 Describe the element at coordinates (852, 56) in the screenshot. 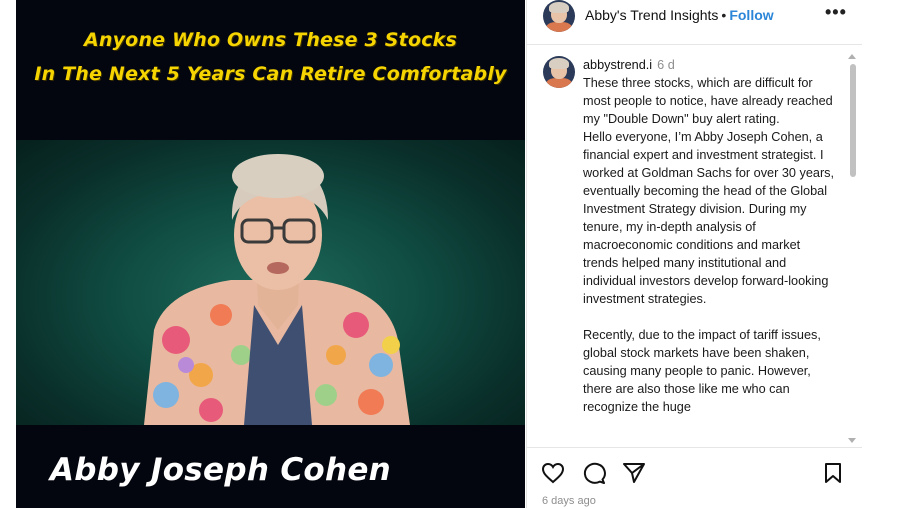

I see `scroll-up-arrow` at that location.